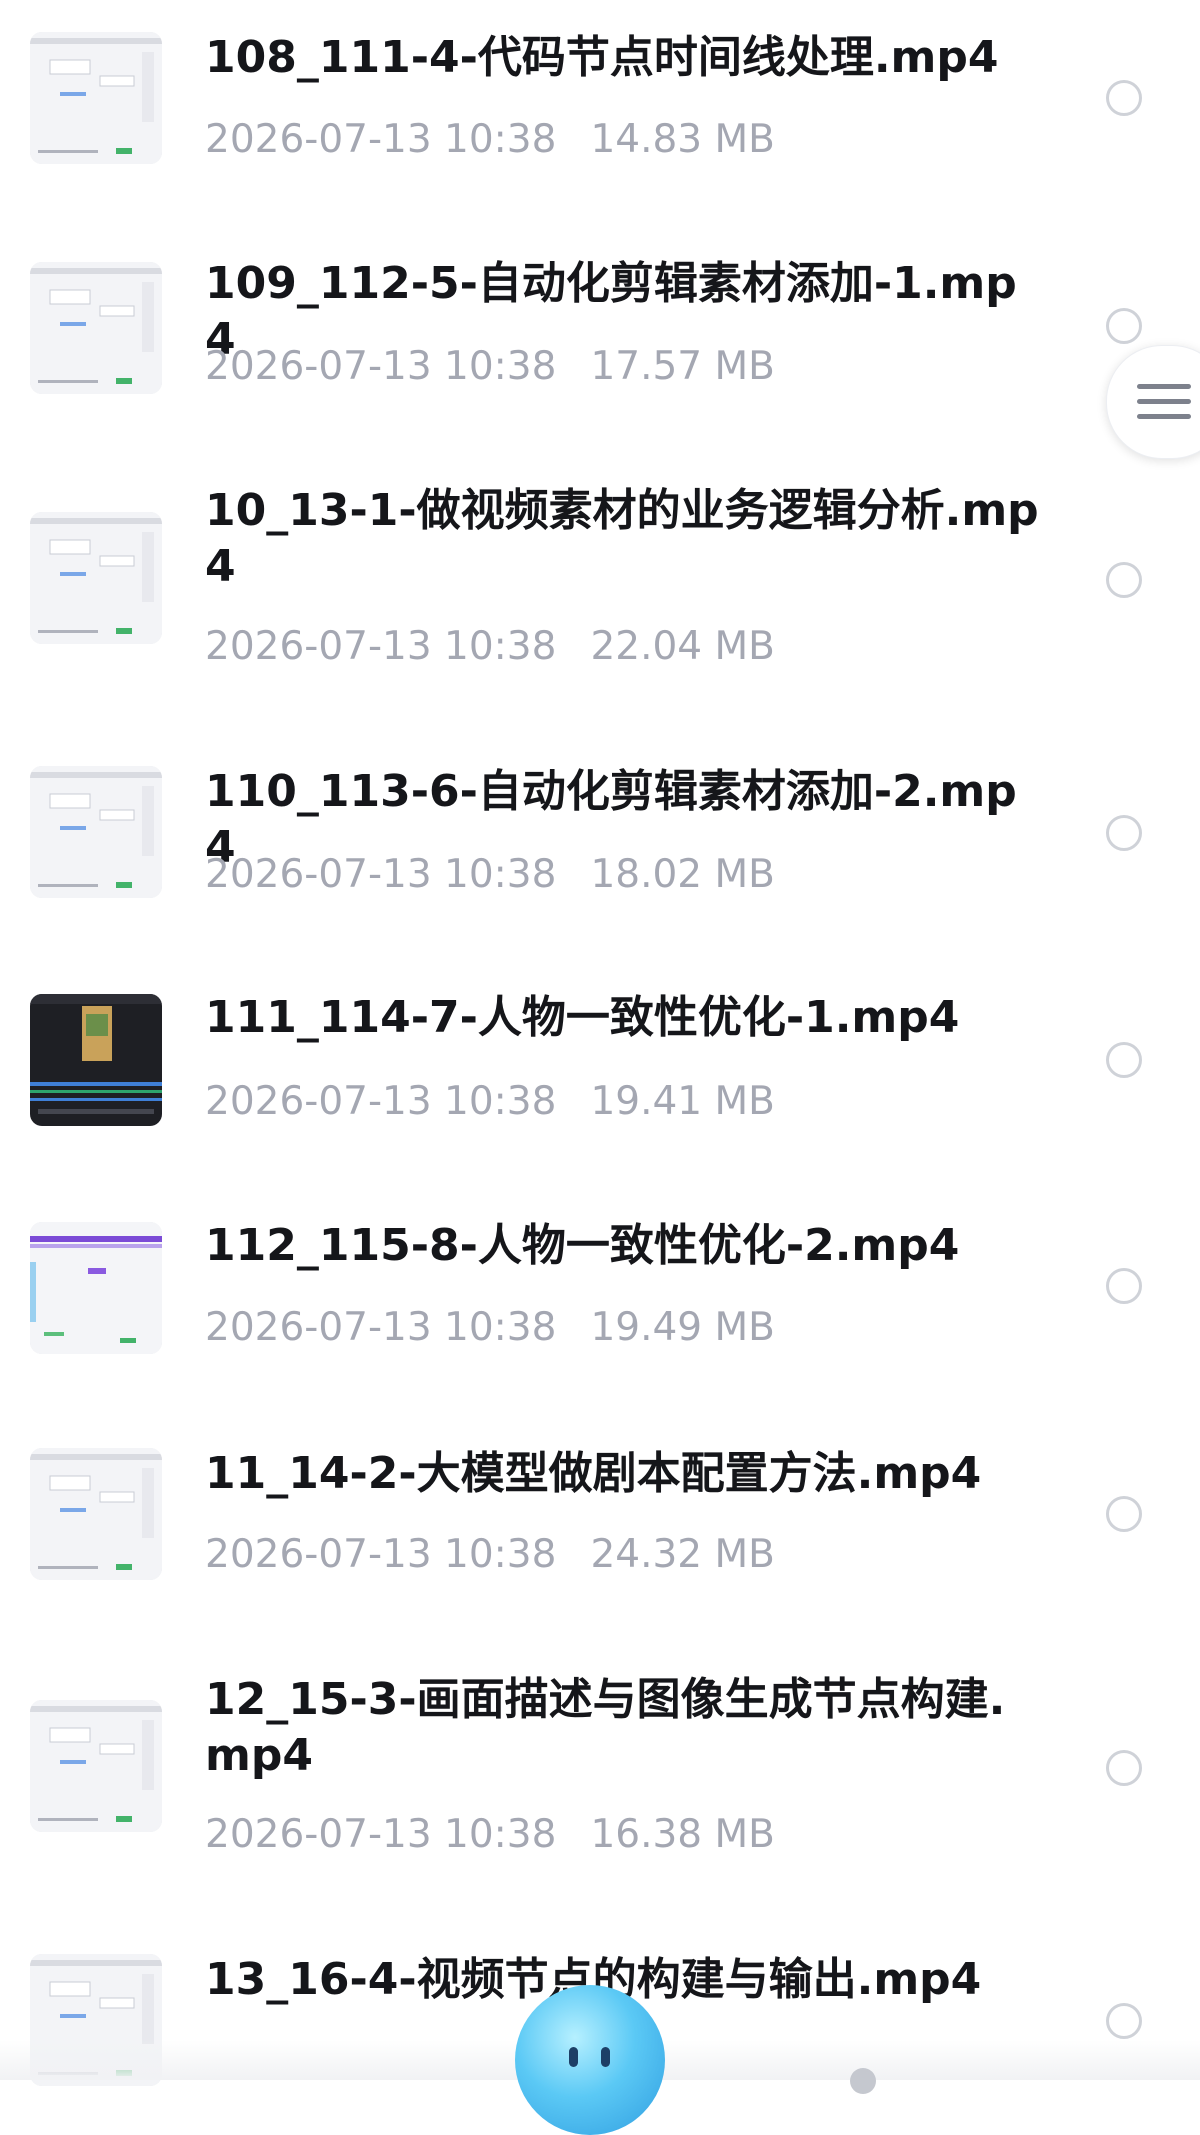  I want to click on file-meta: 2026-07-13 10:38 17.57 MB, so click(490, 367).